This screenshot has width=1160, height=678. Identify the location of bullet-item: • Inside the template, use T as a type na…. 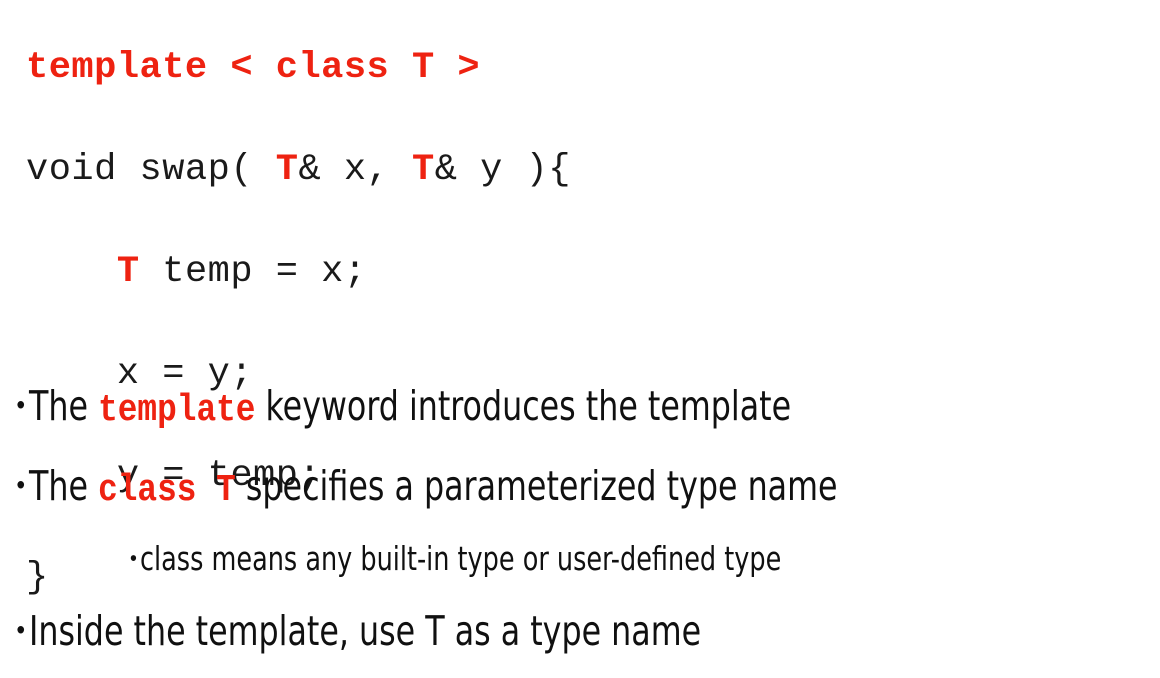
(587, 631).